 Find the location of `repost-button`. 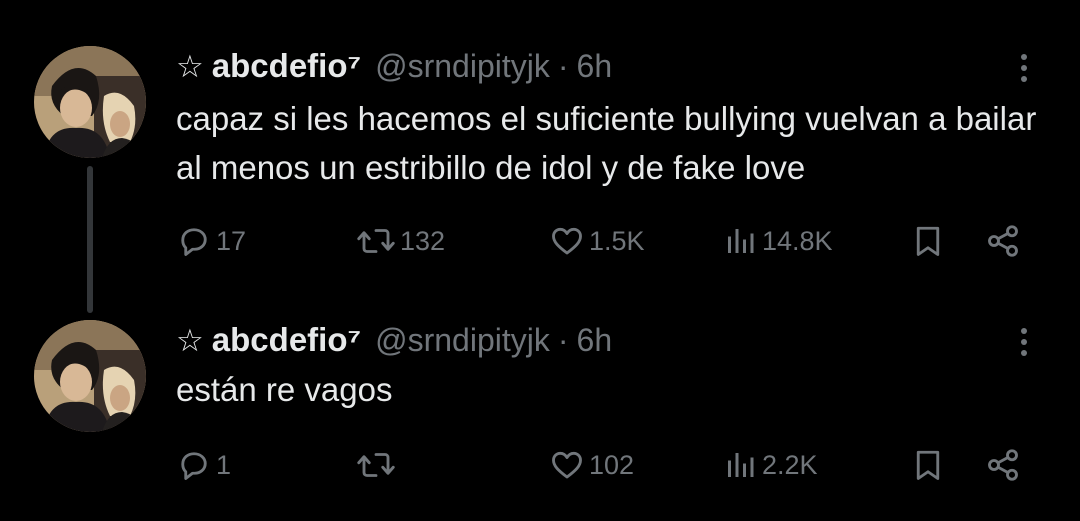

repost-button is located at coordinates (378, 465).